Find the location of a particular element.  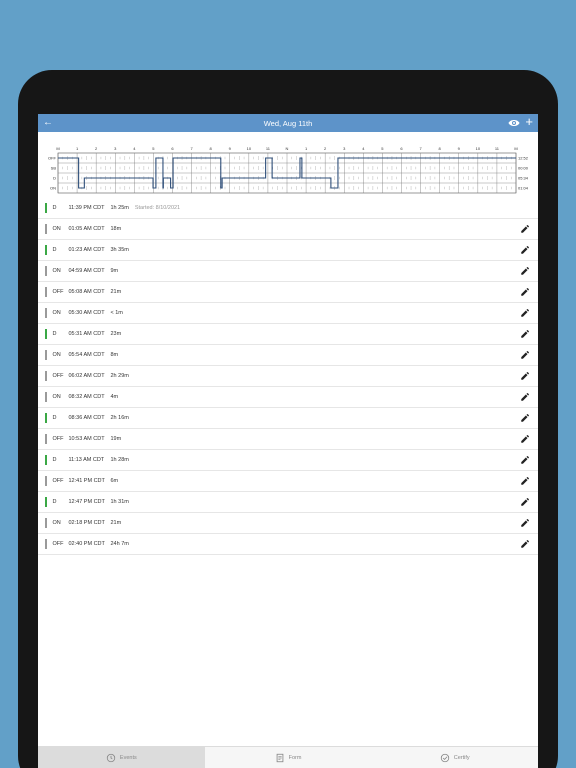

event-row: OFF 06:02 AM CDT 2h 29m is located at coordinates (288, 376).